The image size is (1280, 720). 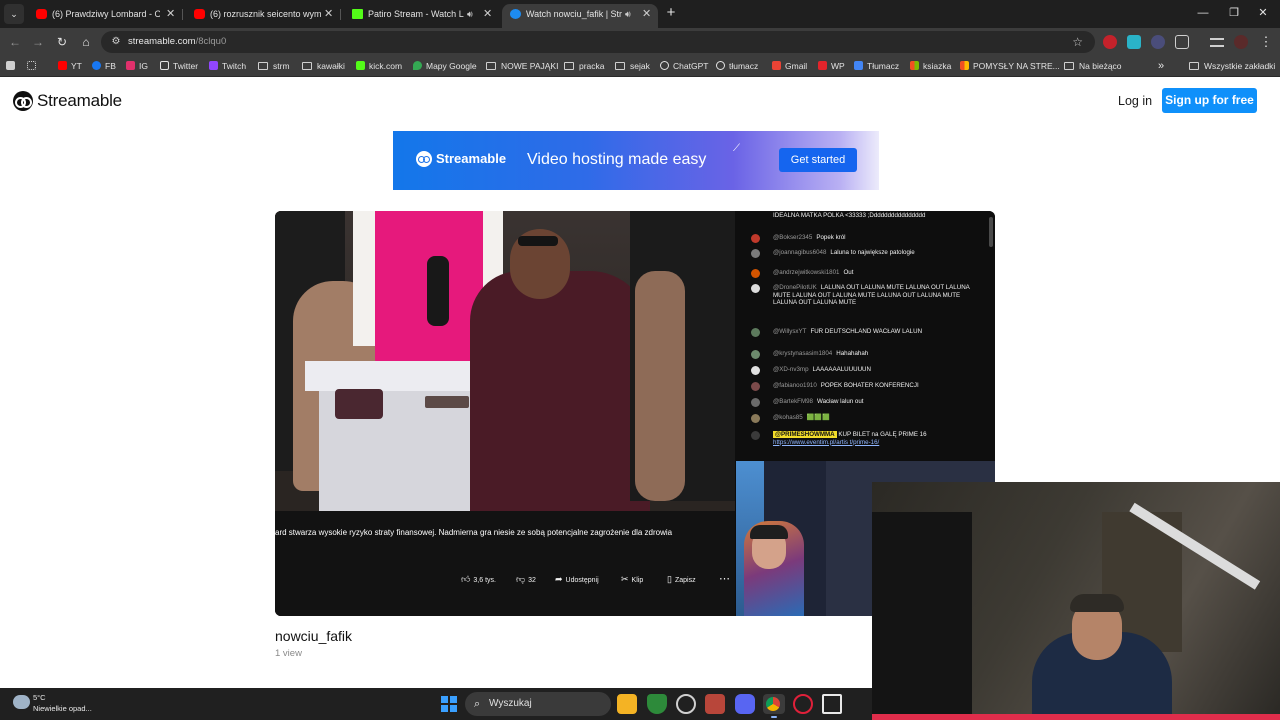 I want to click on bookmark-kick: kick.com, so click(x=379, y=66).